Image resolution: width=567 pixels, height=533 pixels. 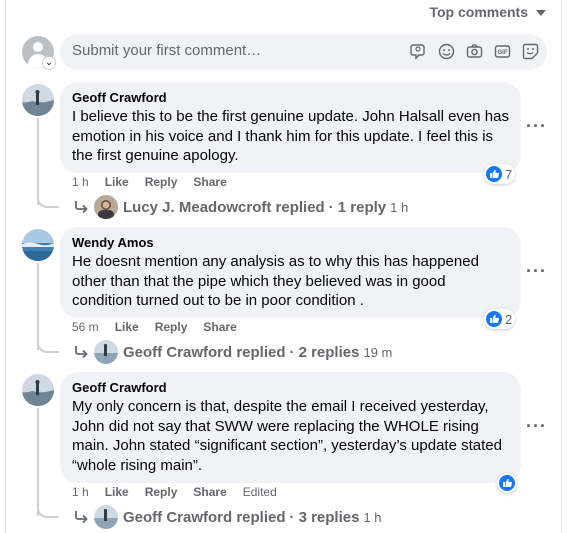 I want to click on comment-actions: 56 m Like Reply Share, so click(x=162, y=327).